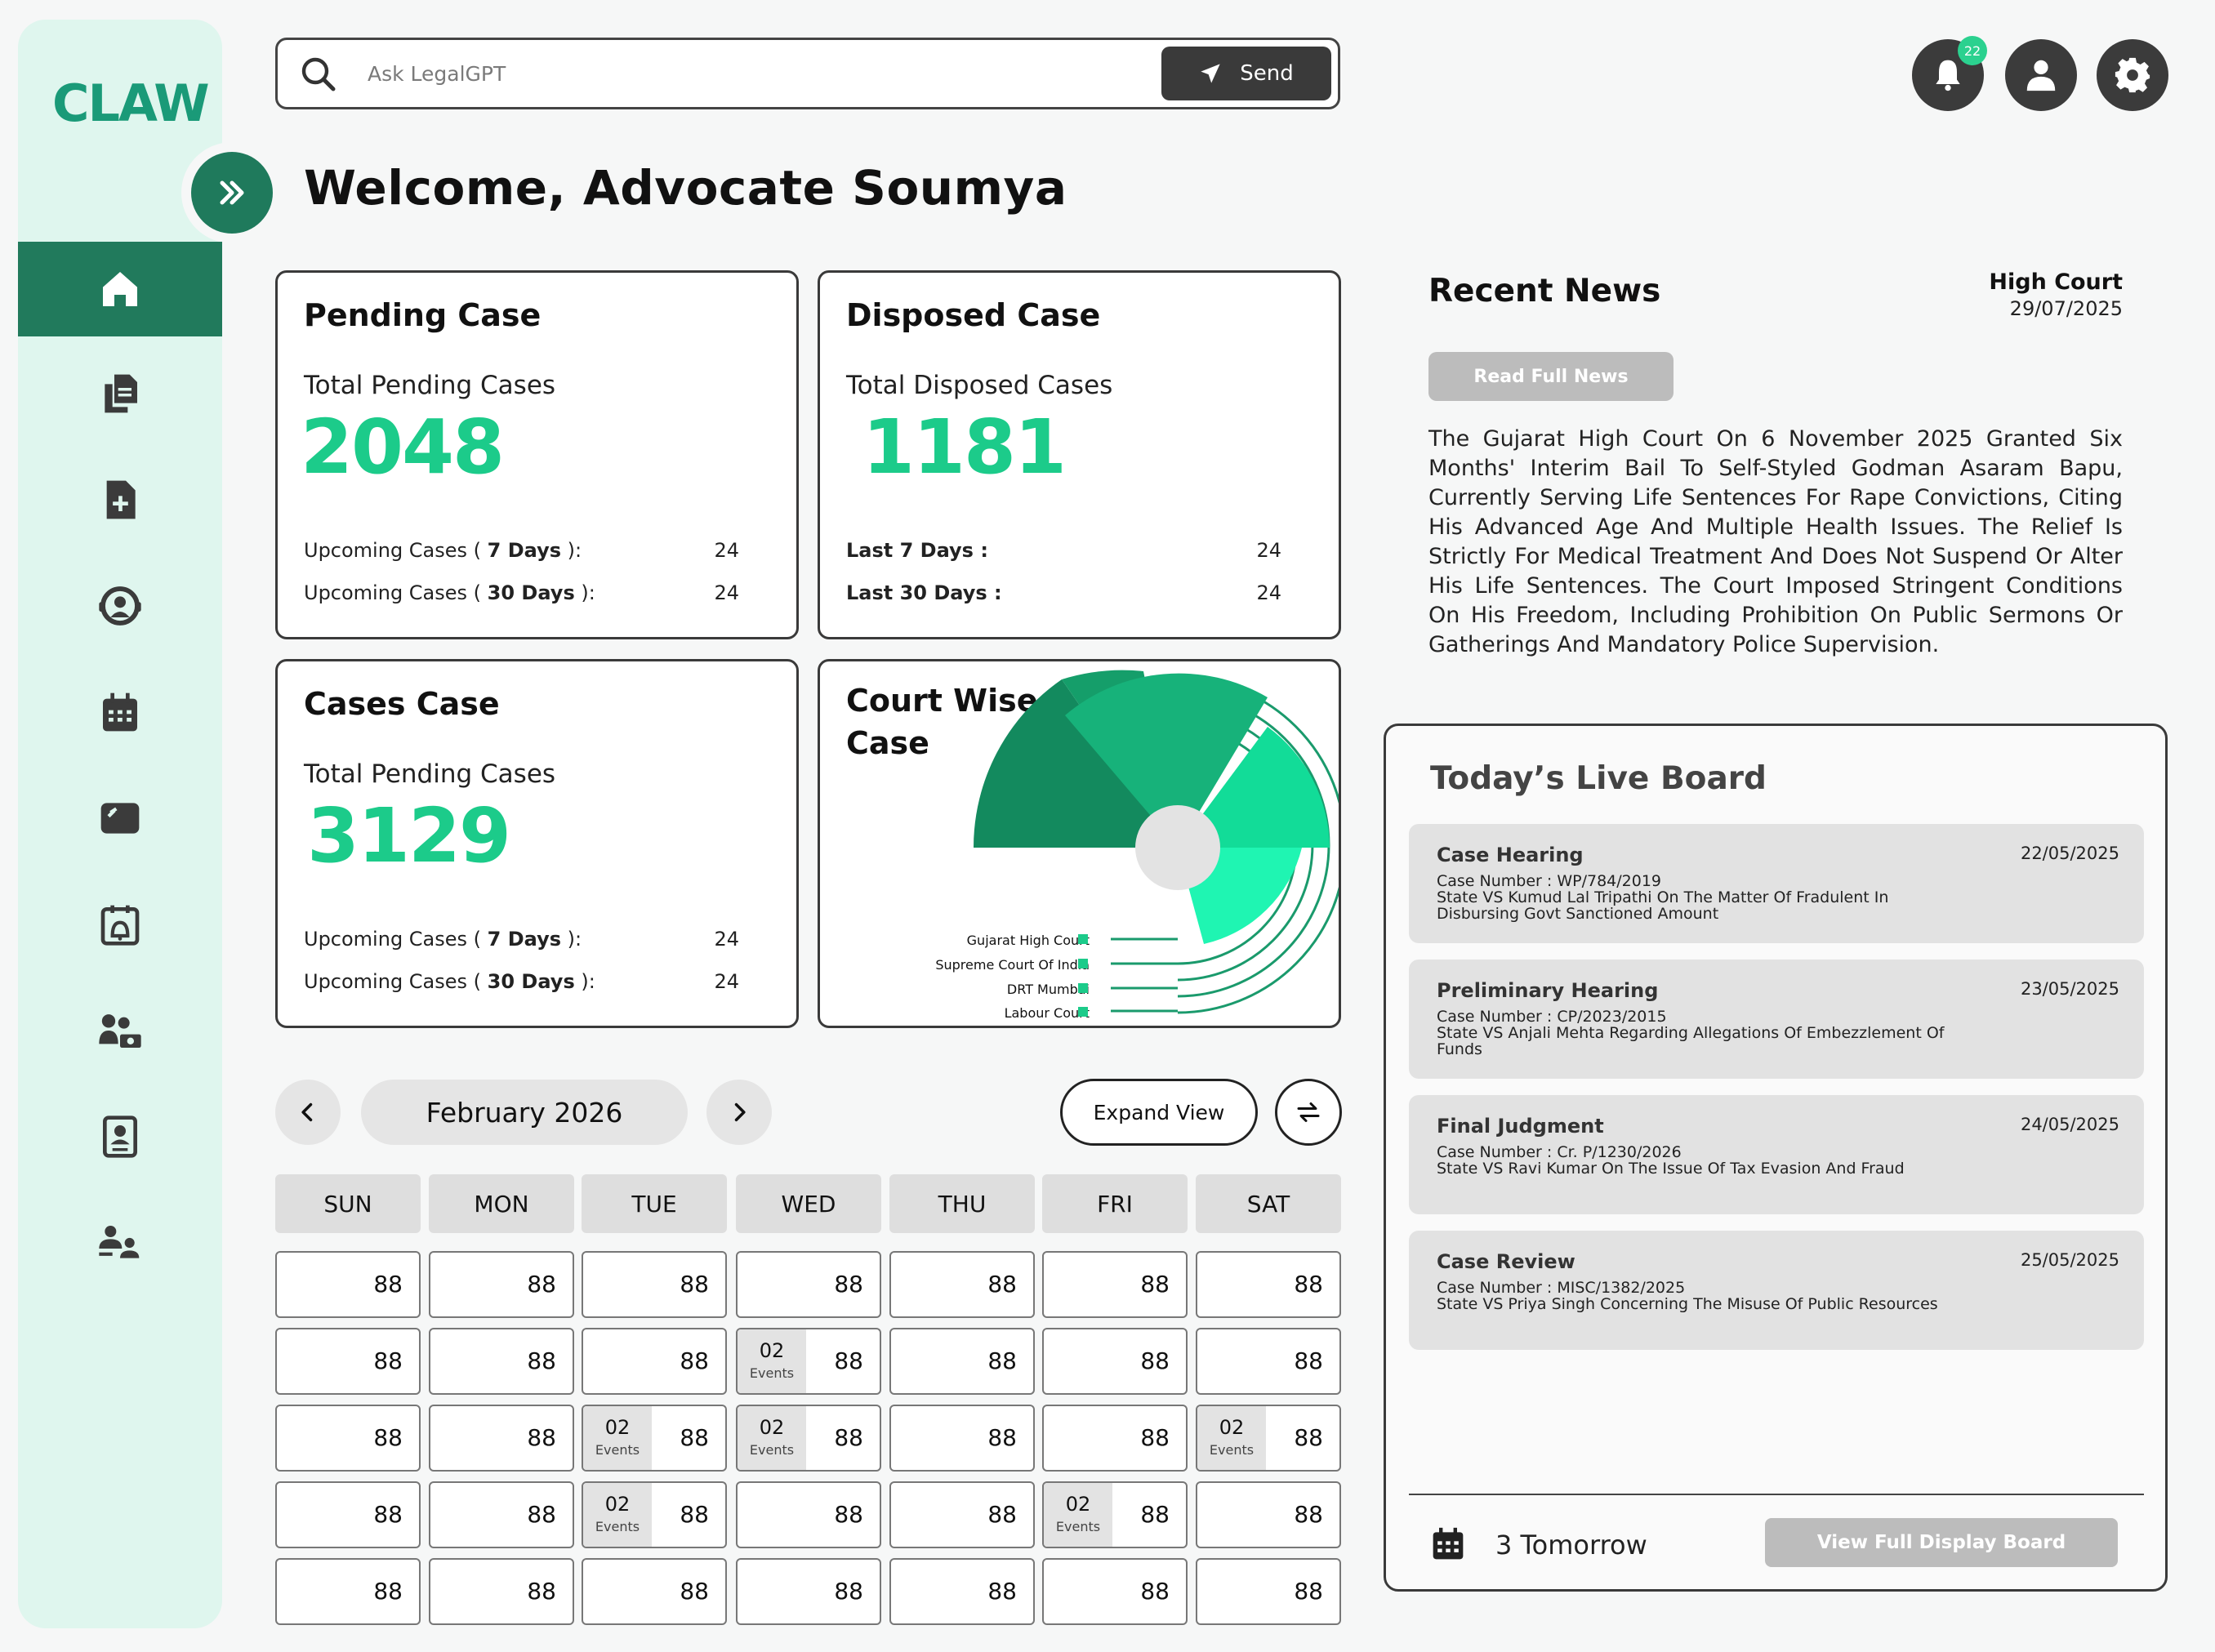 Image resolution: width=2215 pixels, height=1652 pixels. What do you see at coordinates (1448, 1543) in the screenshot?
I see `calendar-icon` at bounding box center [1448, 1543].